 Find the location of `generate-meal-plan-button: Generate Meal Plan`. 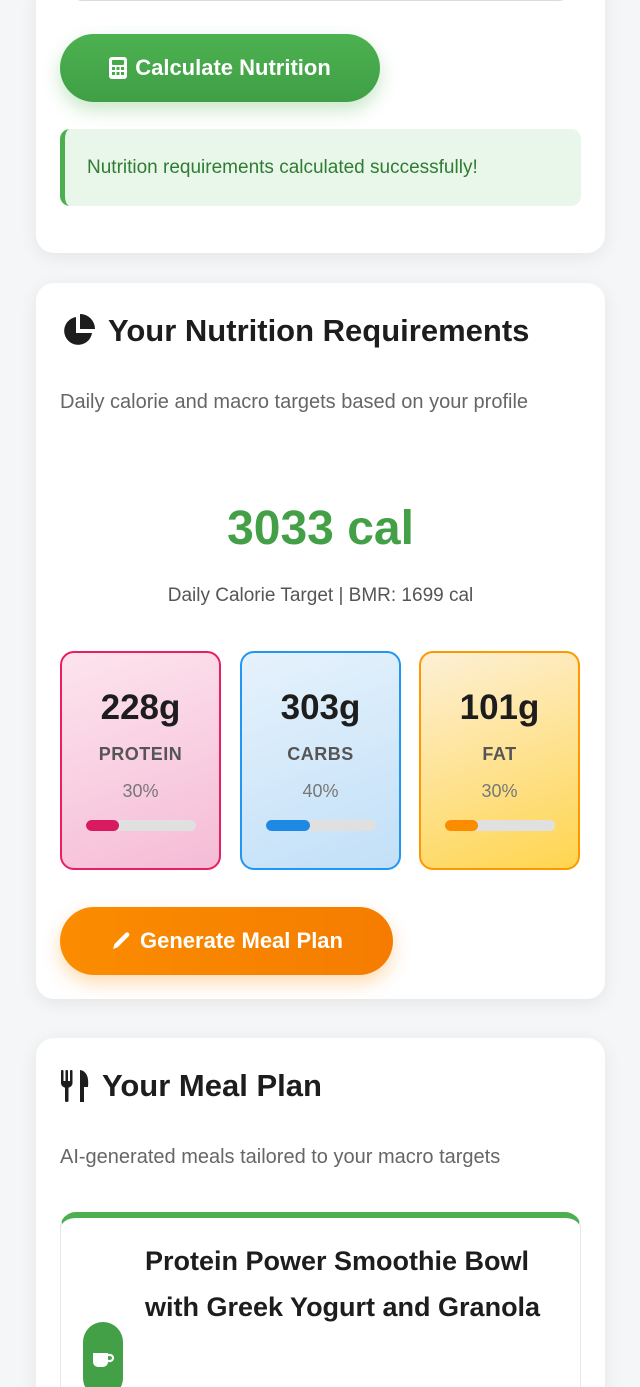

generate-meal-plan-button: Generate Meal Plan is located at coordinates (226, 941).